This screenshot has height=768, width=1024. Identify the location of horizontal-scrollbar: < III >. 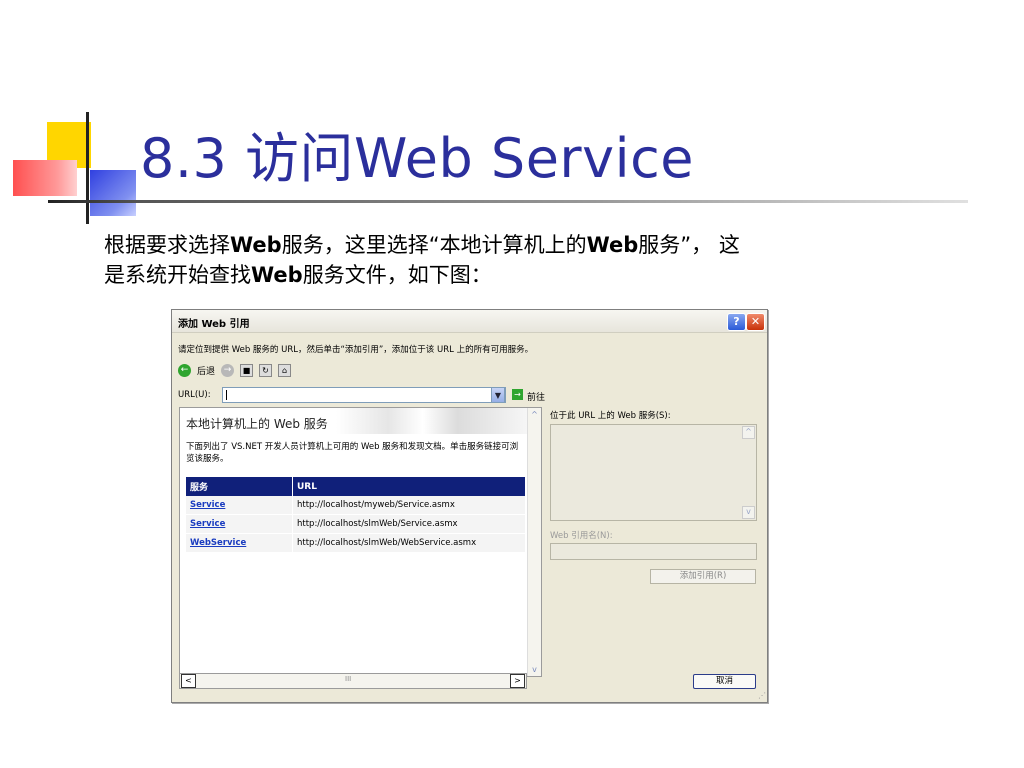
(353, 681).